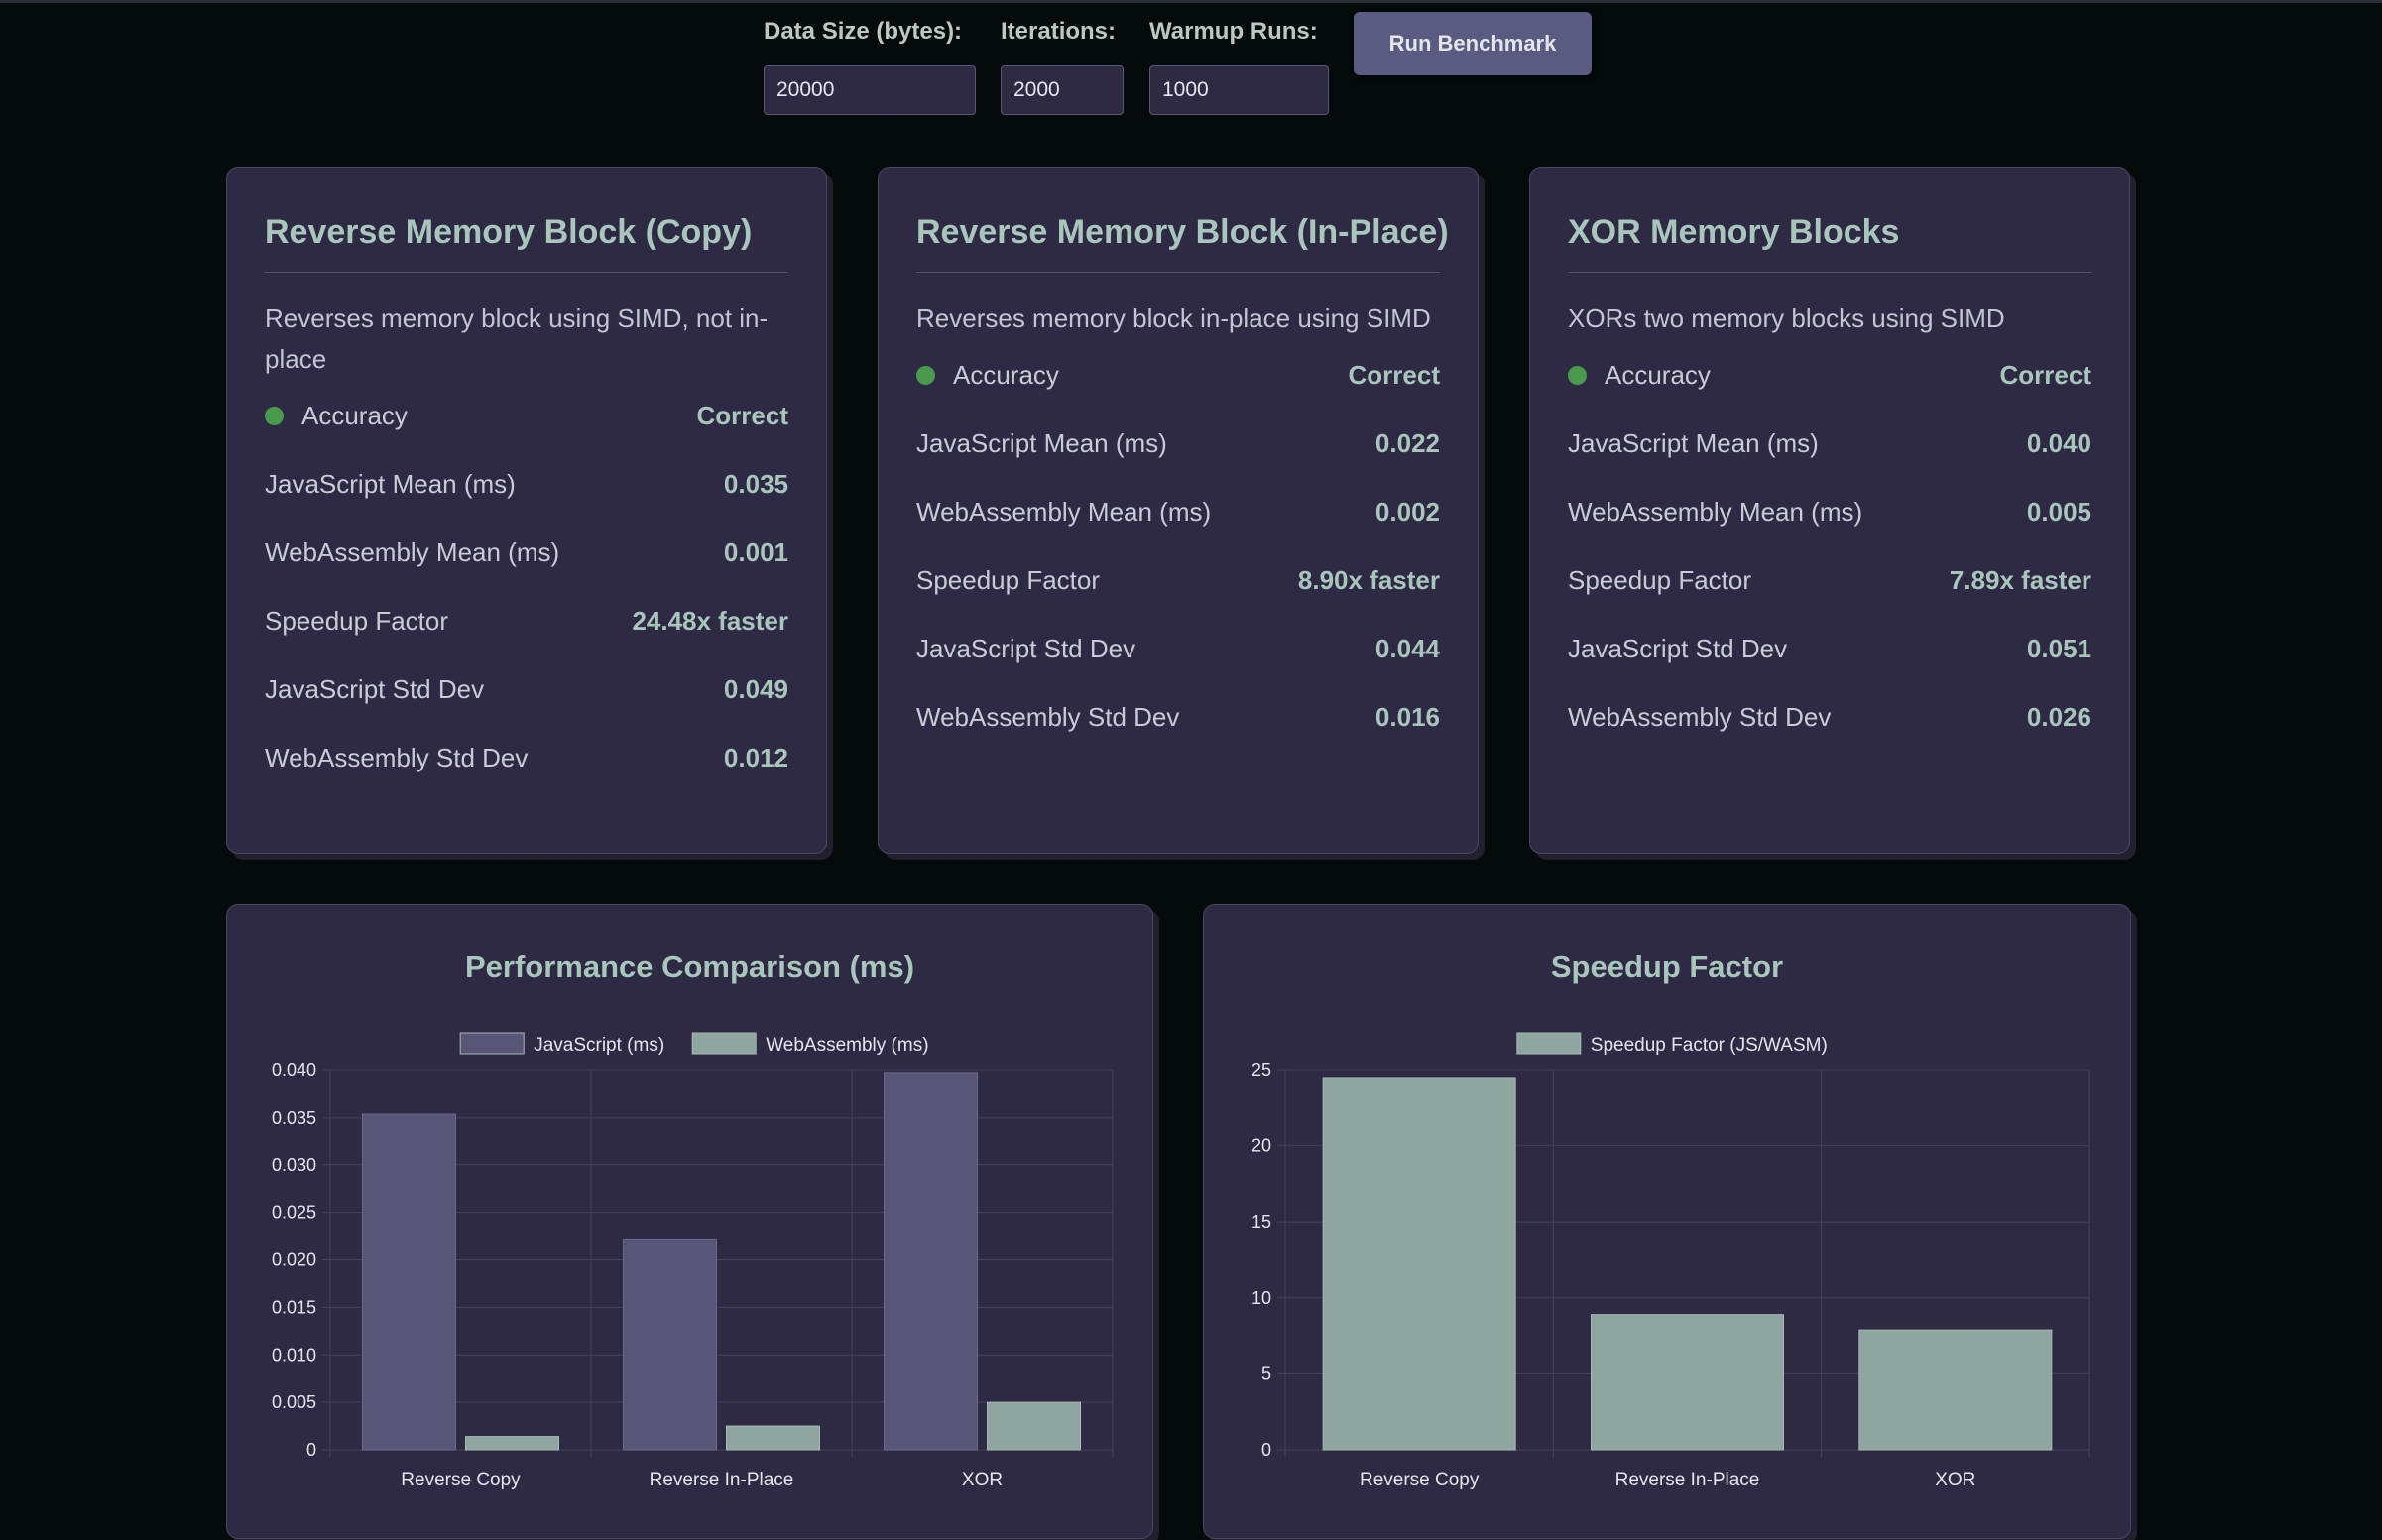  I want to click on y-tick-label: 0.020, so click(294, 1260).